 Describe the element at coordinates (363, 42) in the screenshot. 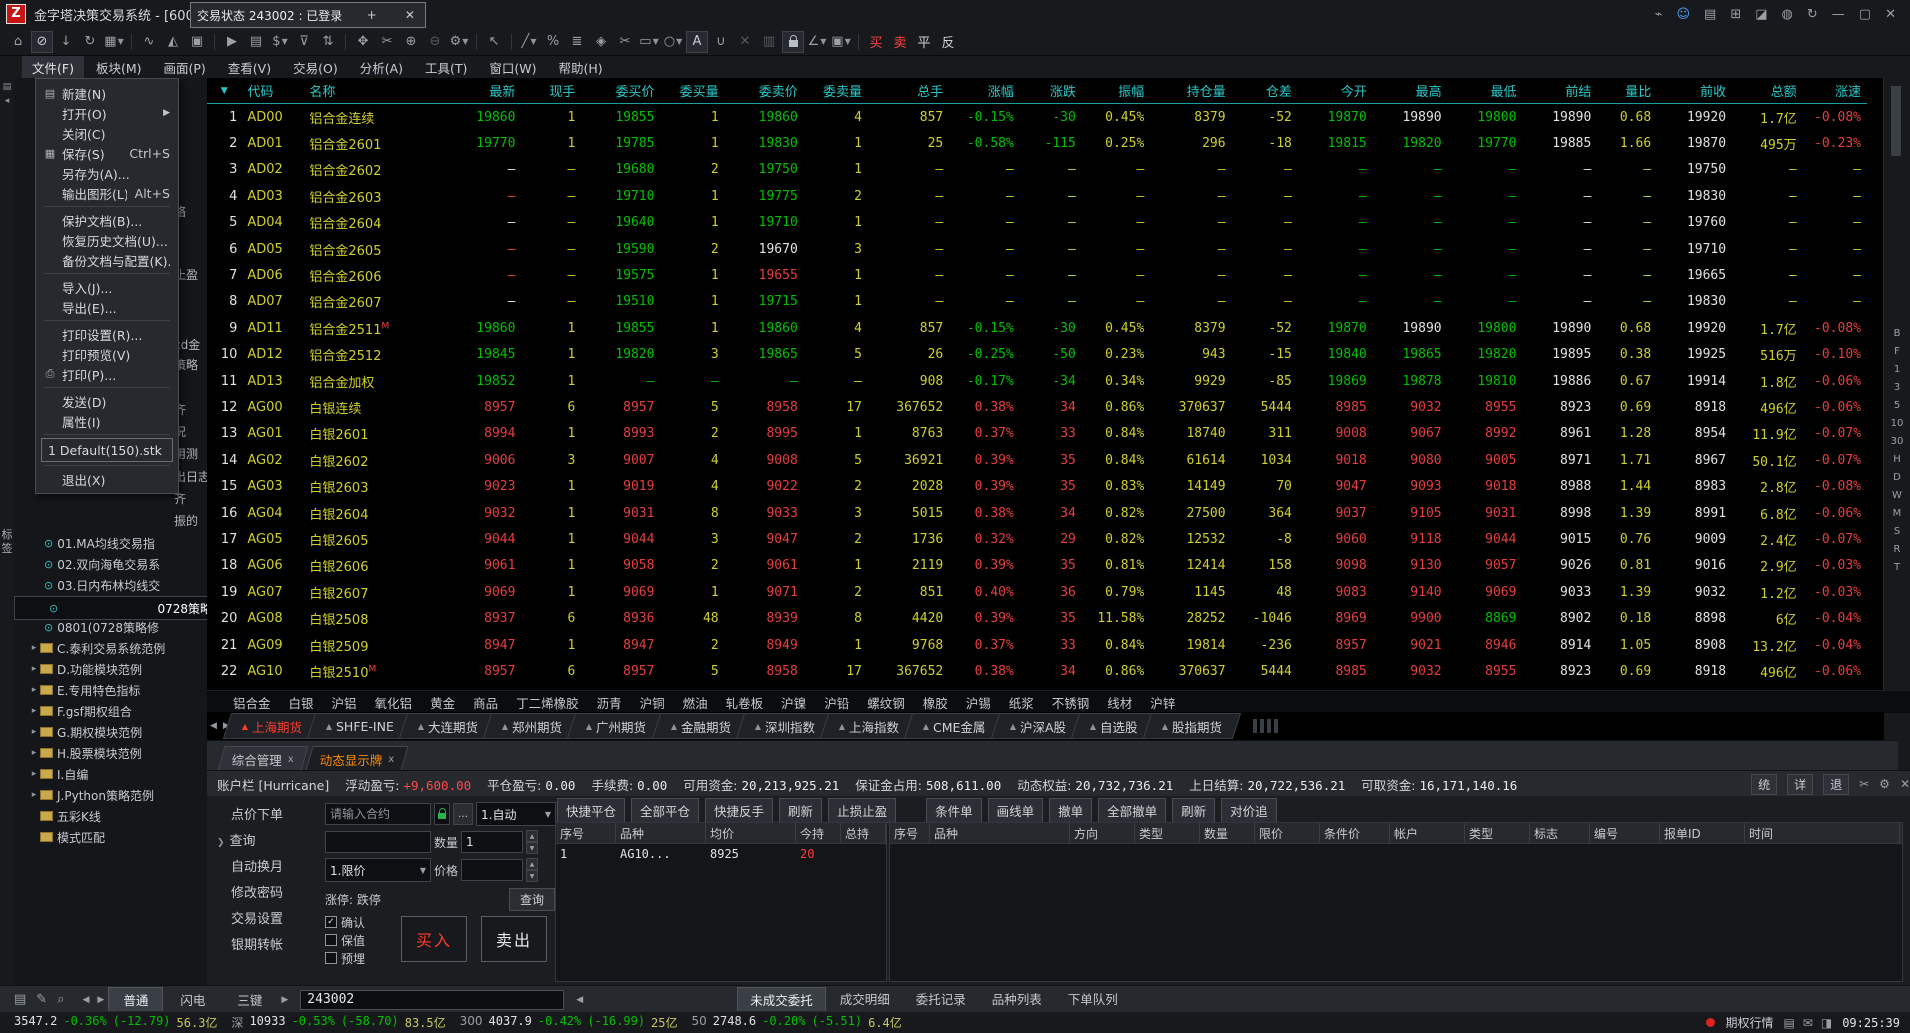

I see `move-button: ✥` at that location.